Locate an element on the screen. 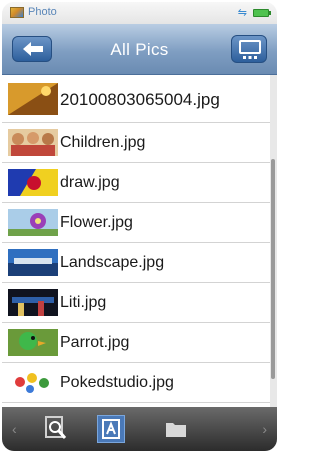 The height and width of the screenshot is (453, 320). file-name: Flower.jpg is located at coordinates (96, 222).